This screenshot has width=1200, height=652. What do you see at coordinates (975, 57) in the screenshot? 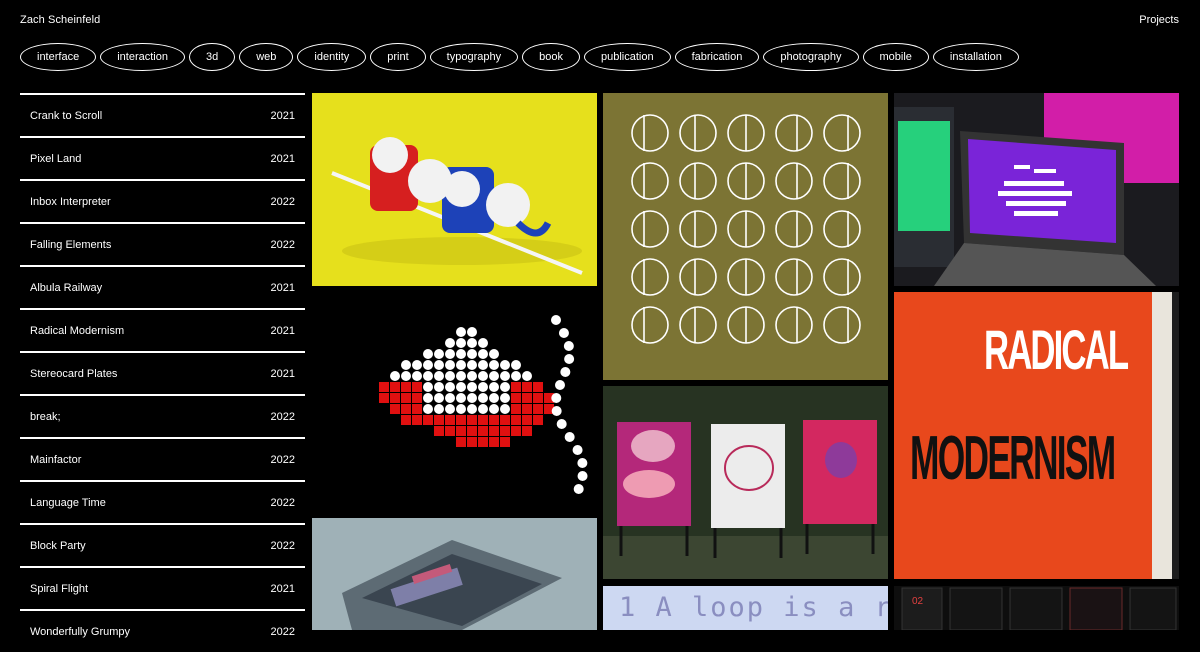
I see `tag-installation: installation` at bounding box center [975, 57].